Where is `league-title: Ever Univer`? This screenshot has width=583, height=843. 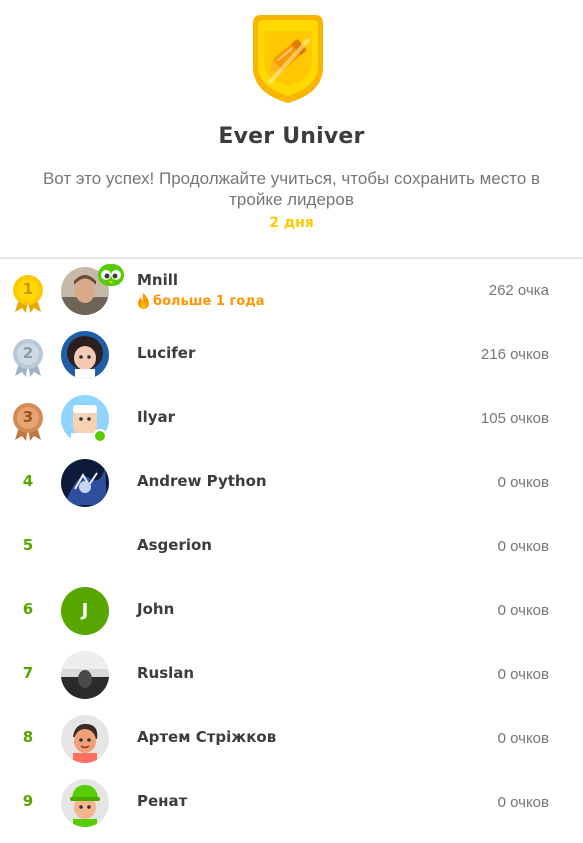
league-title: Ever Univer is located at coordinates (291, 136).